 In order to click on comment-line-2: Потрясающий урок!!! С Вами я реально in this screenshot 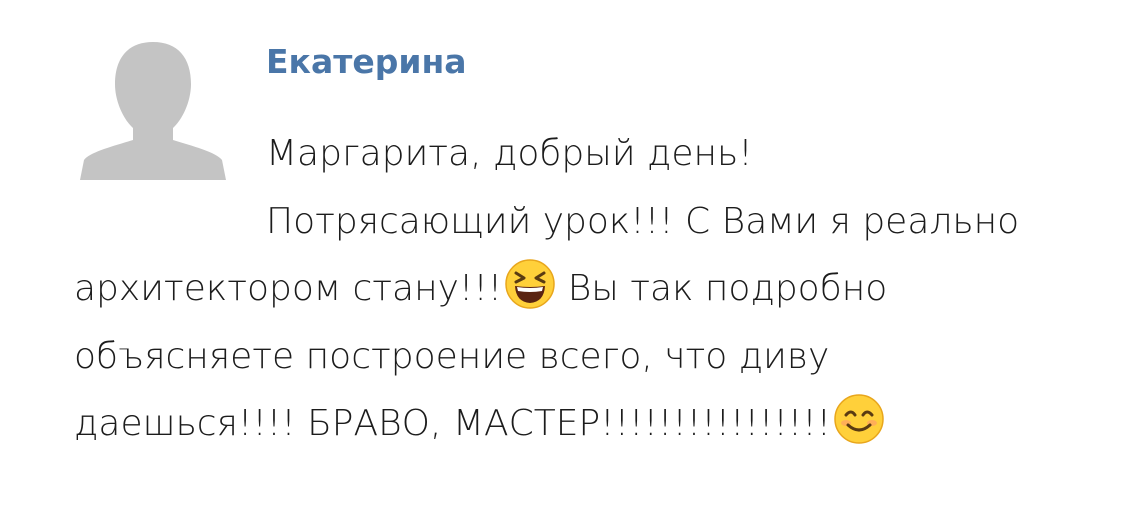, I will do `click(643, 221)`.